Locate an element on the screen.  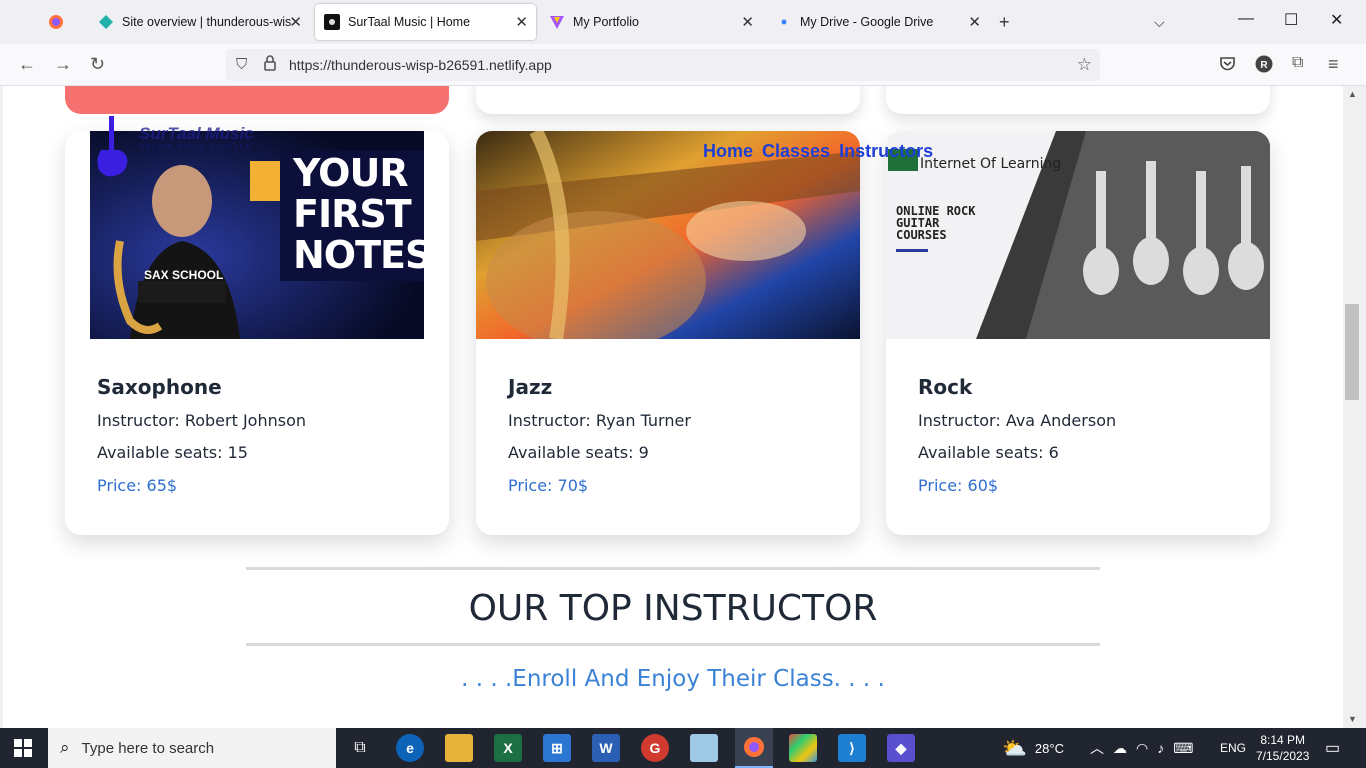
class-seats: Available seats: 9 is located at coordinates (578, 452).